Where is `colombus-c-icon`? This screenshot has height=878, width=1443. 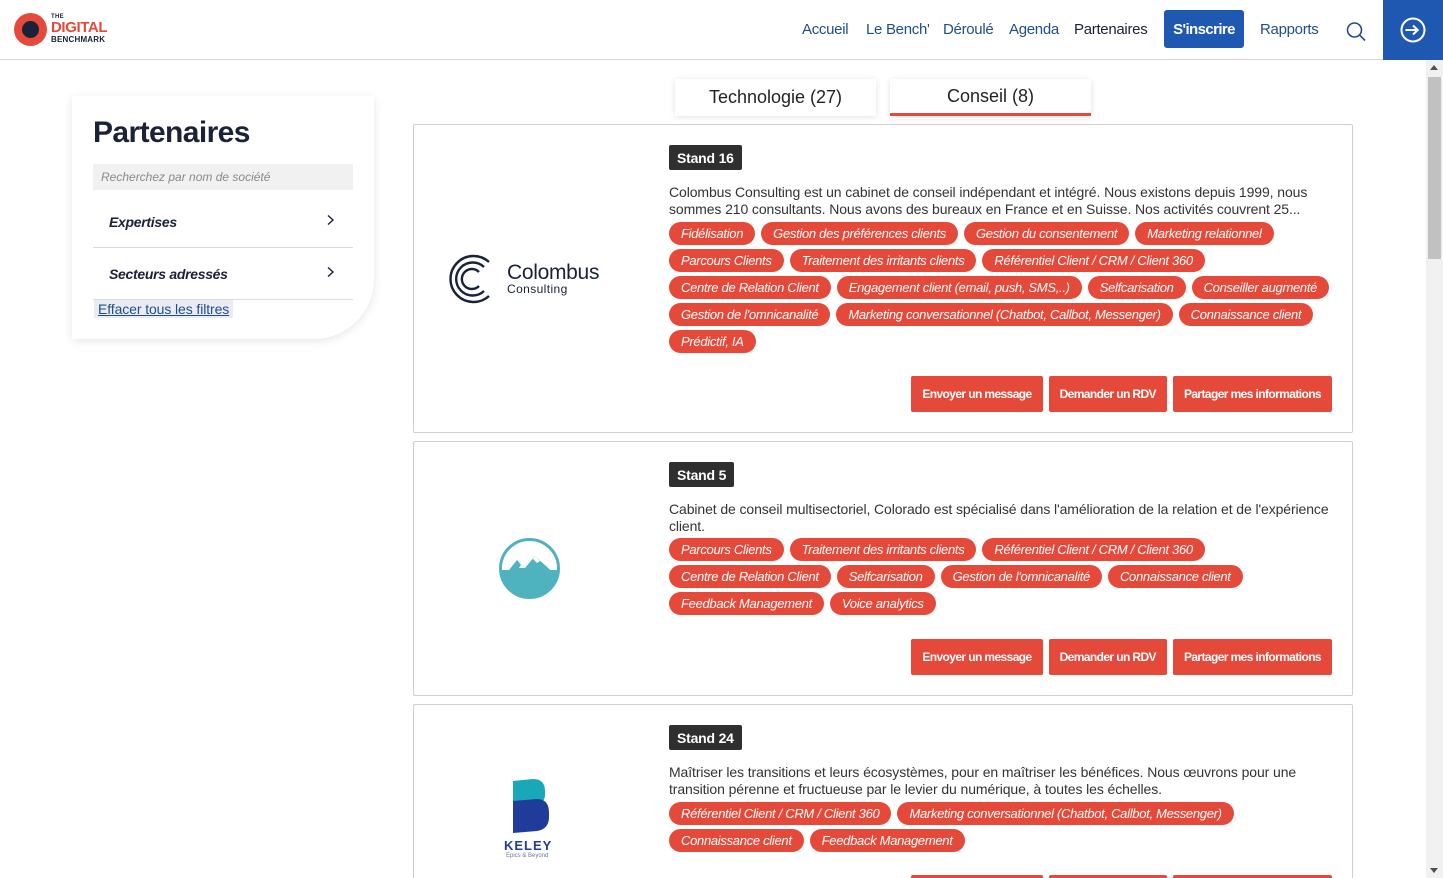 colombus-c-icon is located at coordinates (469, 279).